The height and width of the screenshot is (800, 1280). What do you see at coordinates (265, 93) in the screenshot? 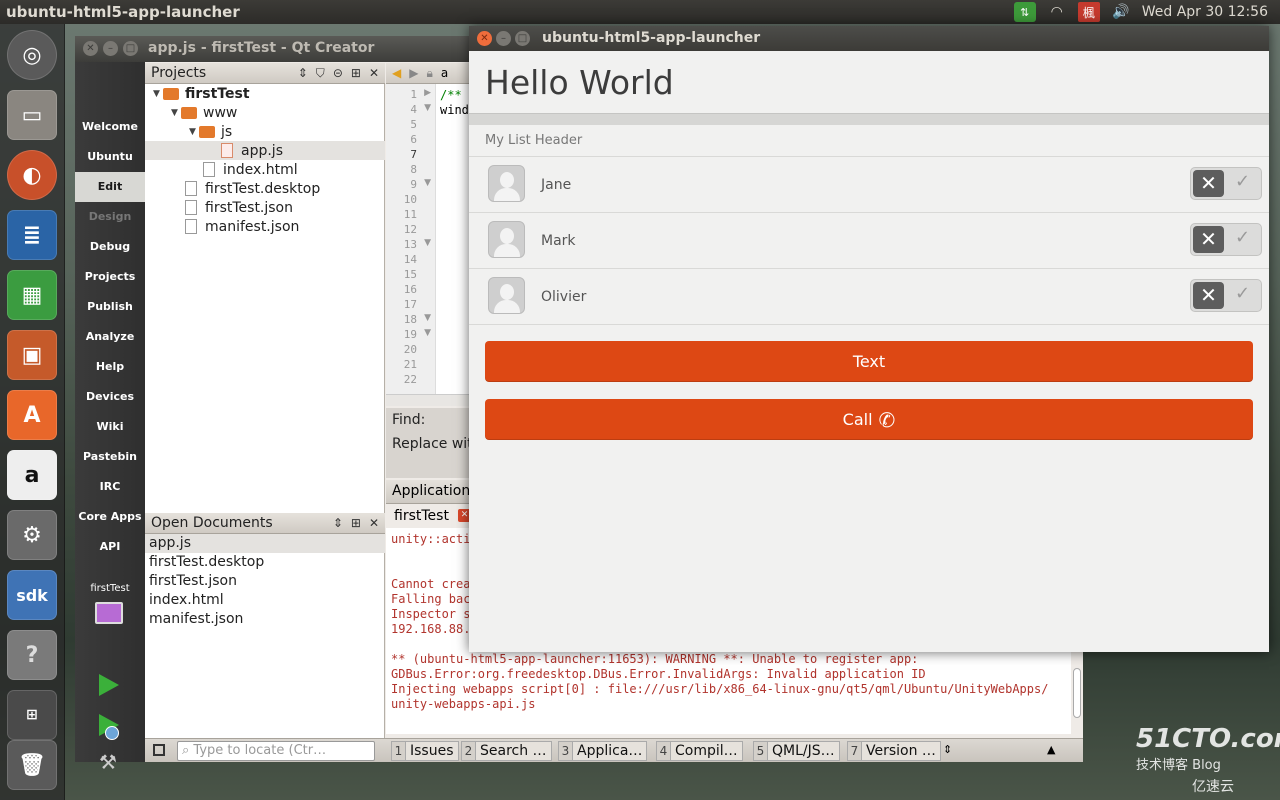
I see `tree-item-firsttest: ▼ firstTest` at bounding box center [265, 93].